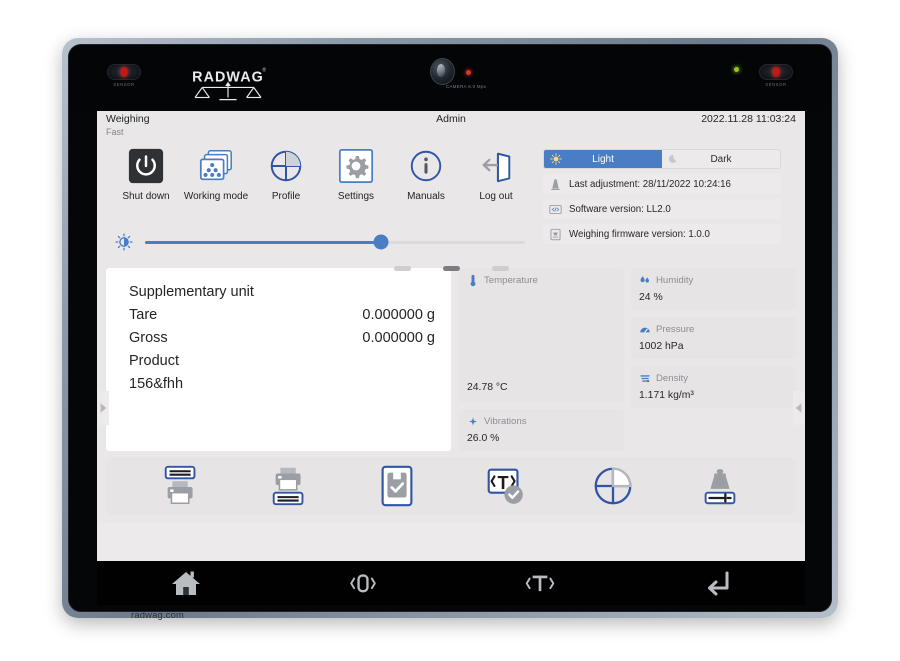  Describe the element at coordinates (462, 78) in the screenshot. I see `camera-module: CAMERA 8.0 Mpx` at that location.